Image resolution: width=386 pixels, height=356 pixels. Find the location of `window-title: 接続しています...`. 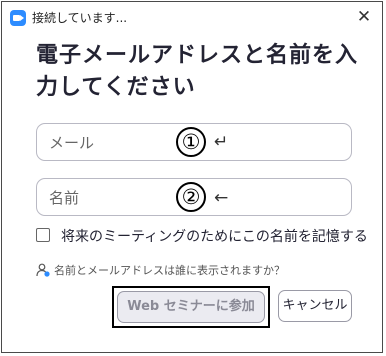

window-title: 接続しています... is located at coordinates (80, 18).